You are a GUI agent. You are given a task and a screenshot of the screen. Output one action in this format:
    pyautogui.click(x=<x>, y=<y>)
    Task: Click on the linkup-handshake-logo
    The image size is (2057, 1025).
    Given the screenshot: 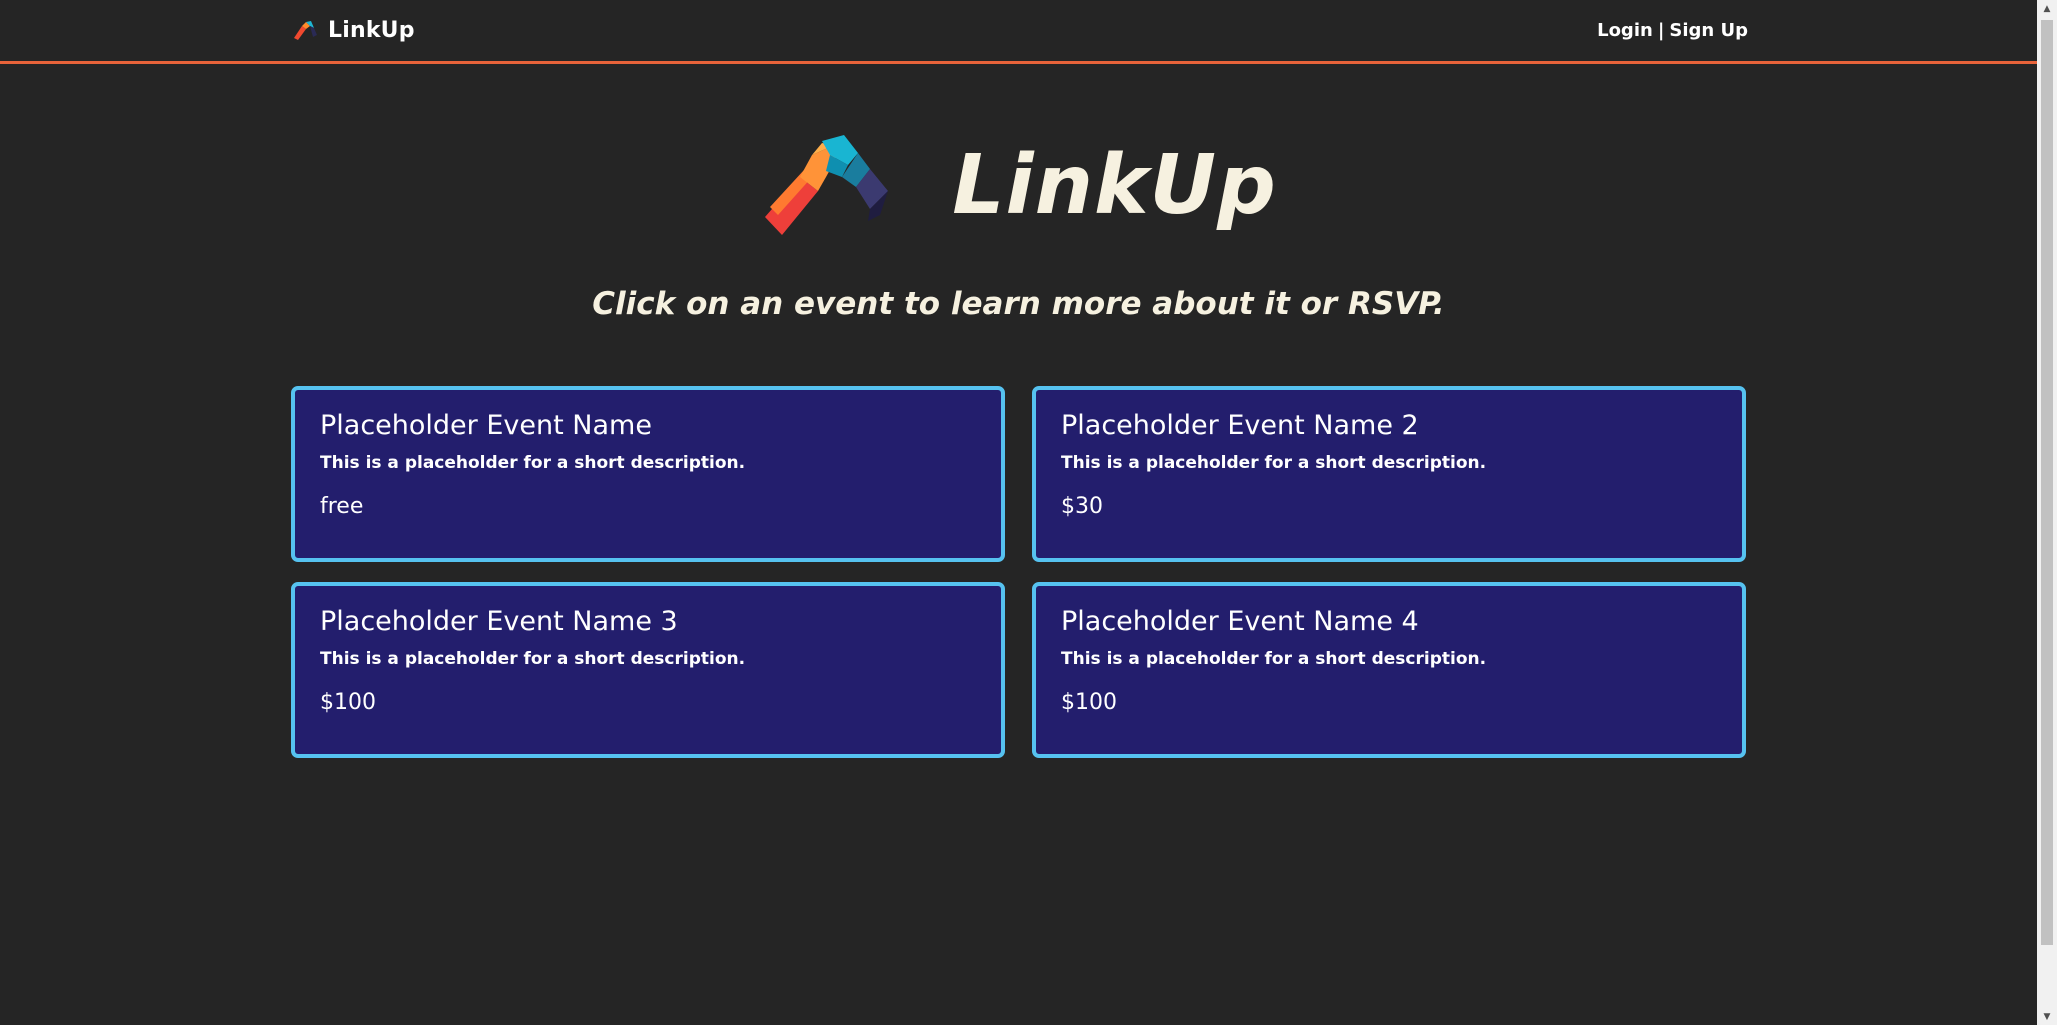 What is the action you would take?
    pyautogui.click(x=827, y=185)
    